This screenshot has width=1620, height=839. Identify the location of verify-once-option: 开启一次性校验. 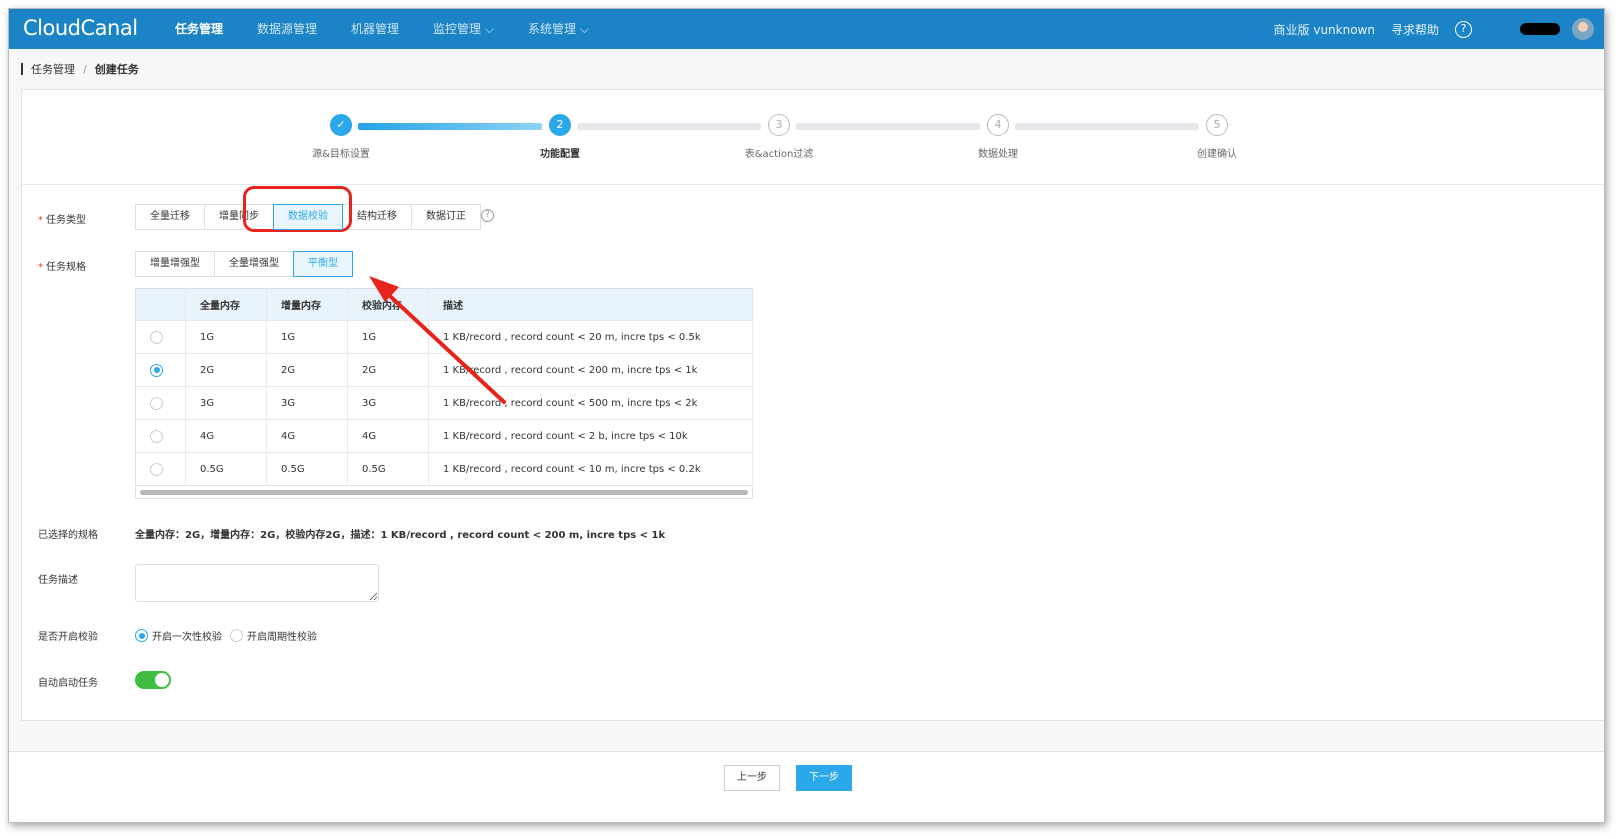
(178, 635).